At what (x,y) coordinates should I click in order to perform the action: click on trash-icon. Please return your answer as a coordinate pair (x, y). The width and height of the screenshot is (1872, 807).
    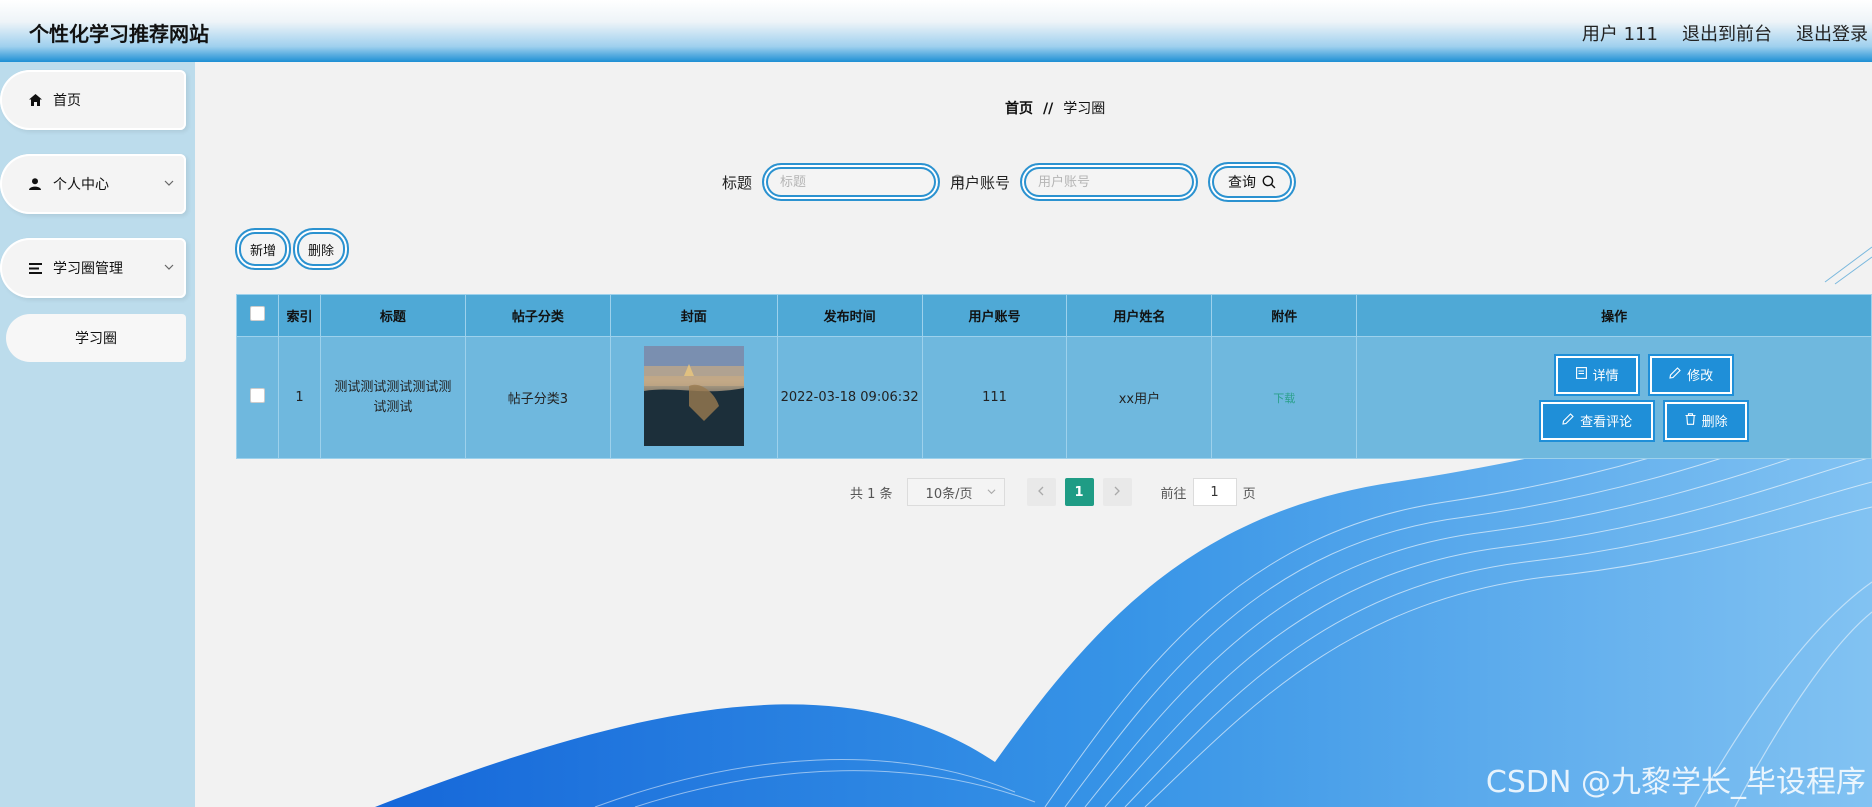
    Looking at the image, I should click on (1690, 420).